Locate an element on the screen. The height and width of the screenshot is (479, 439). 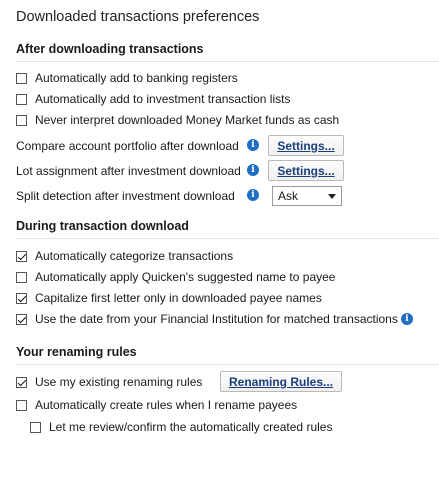
select-value: Ask is located at coordinates (288, 196).